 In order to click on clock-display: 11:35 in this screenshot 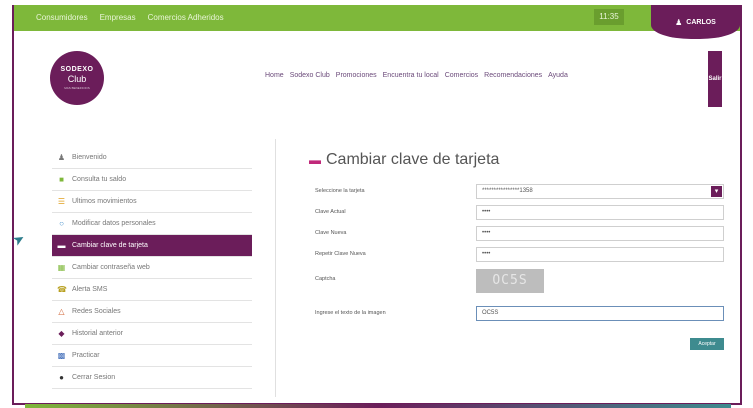, I will do `click(609, 17)`.